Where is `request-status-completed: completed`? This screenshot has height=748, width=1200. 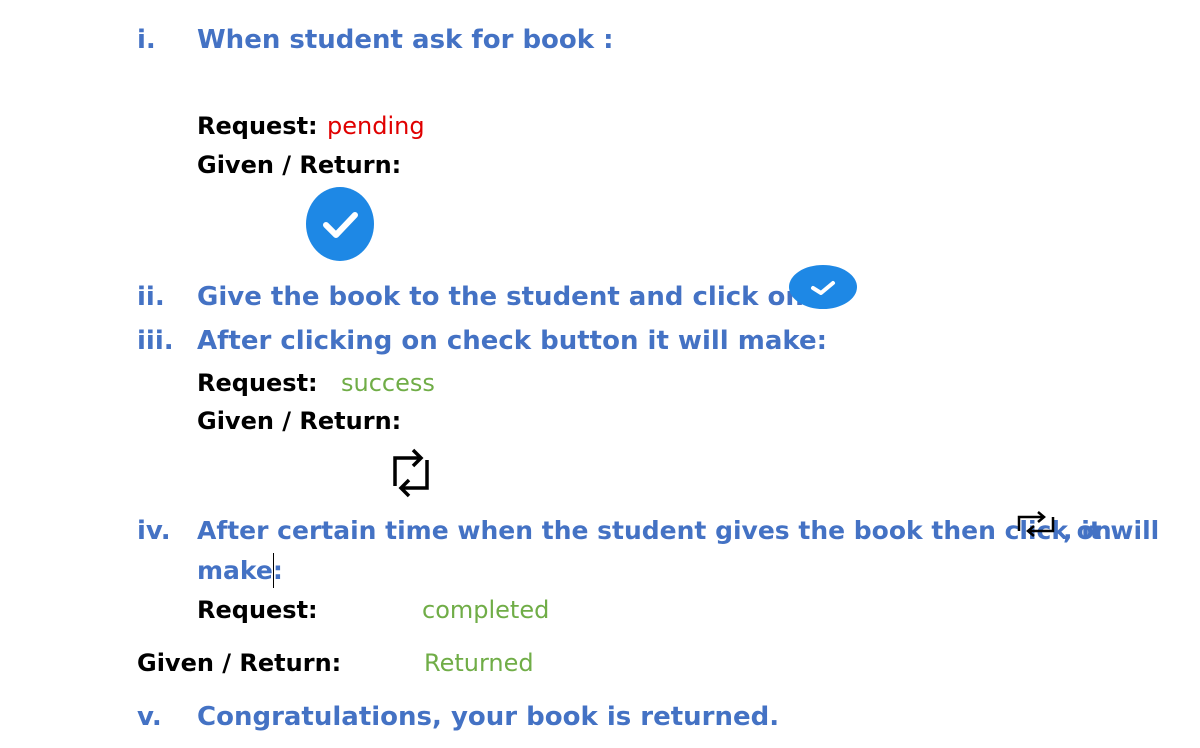
request-status-completed: completed is located at coordinates (486, 610).